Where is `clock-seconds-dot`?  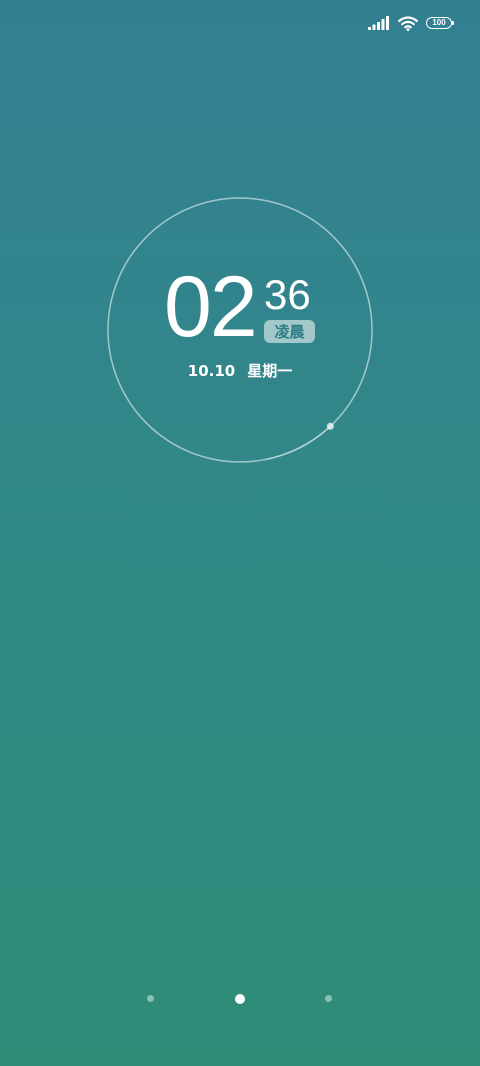
clock-seconds-dot is located at coordinates (330, 426).